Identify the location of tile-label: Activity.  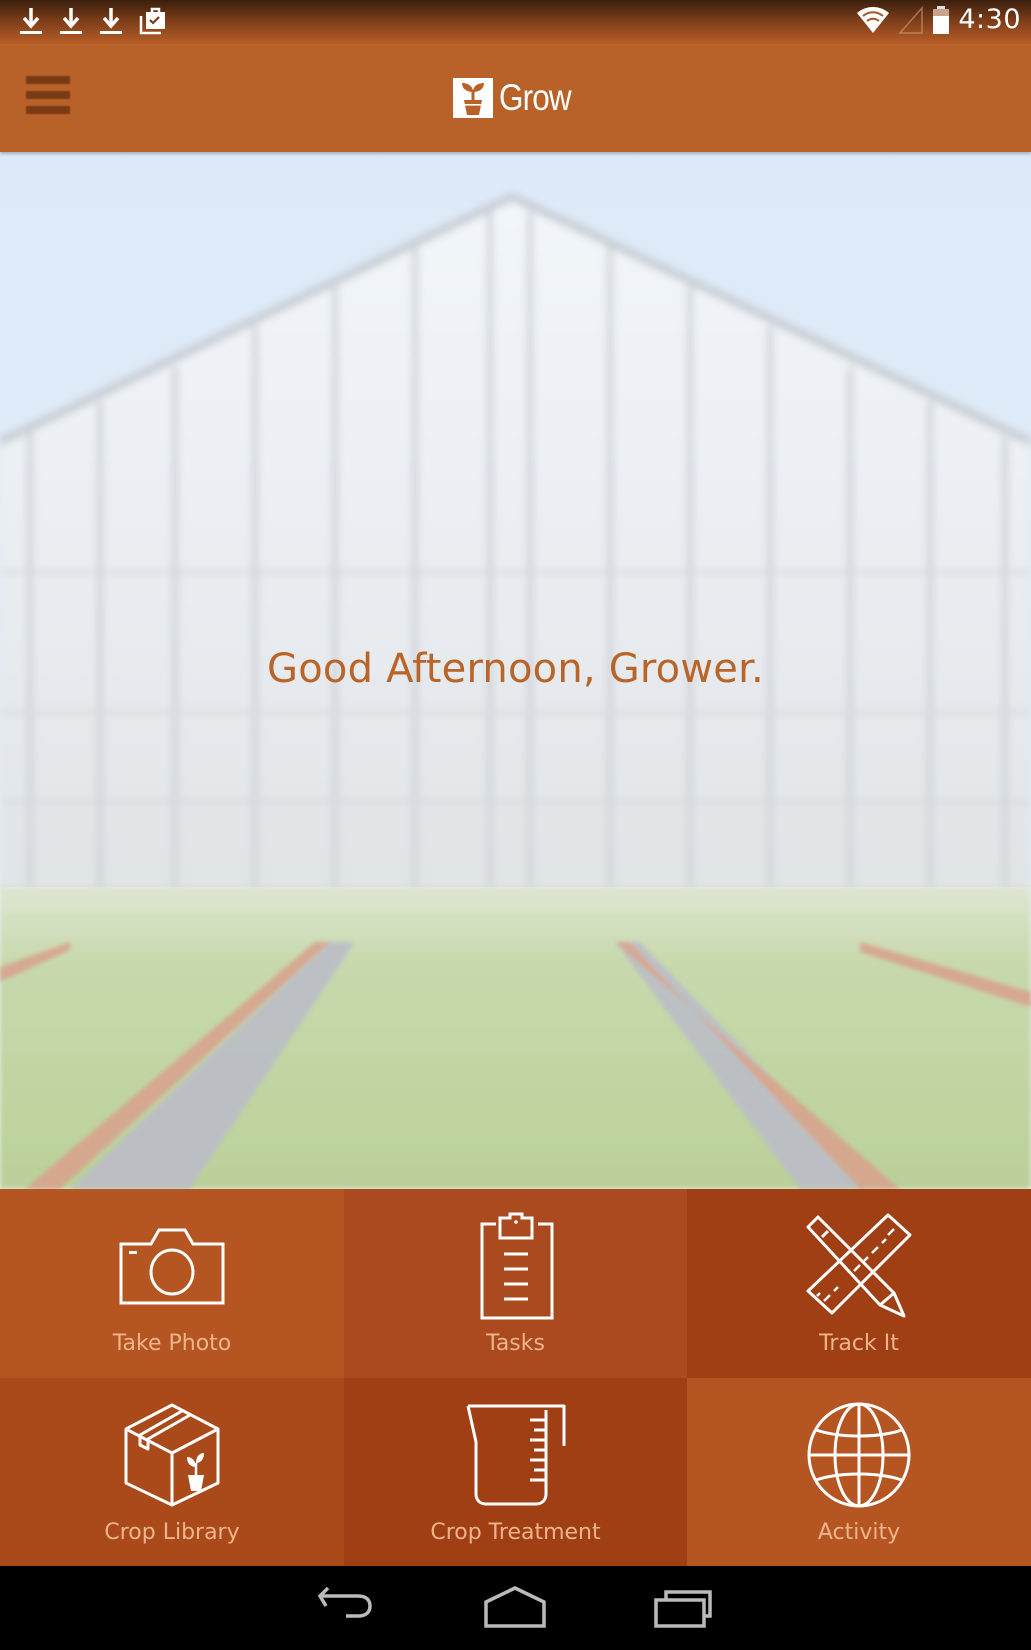
(859, 1532).